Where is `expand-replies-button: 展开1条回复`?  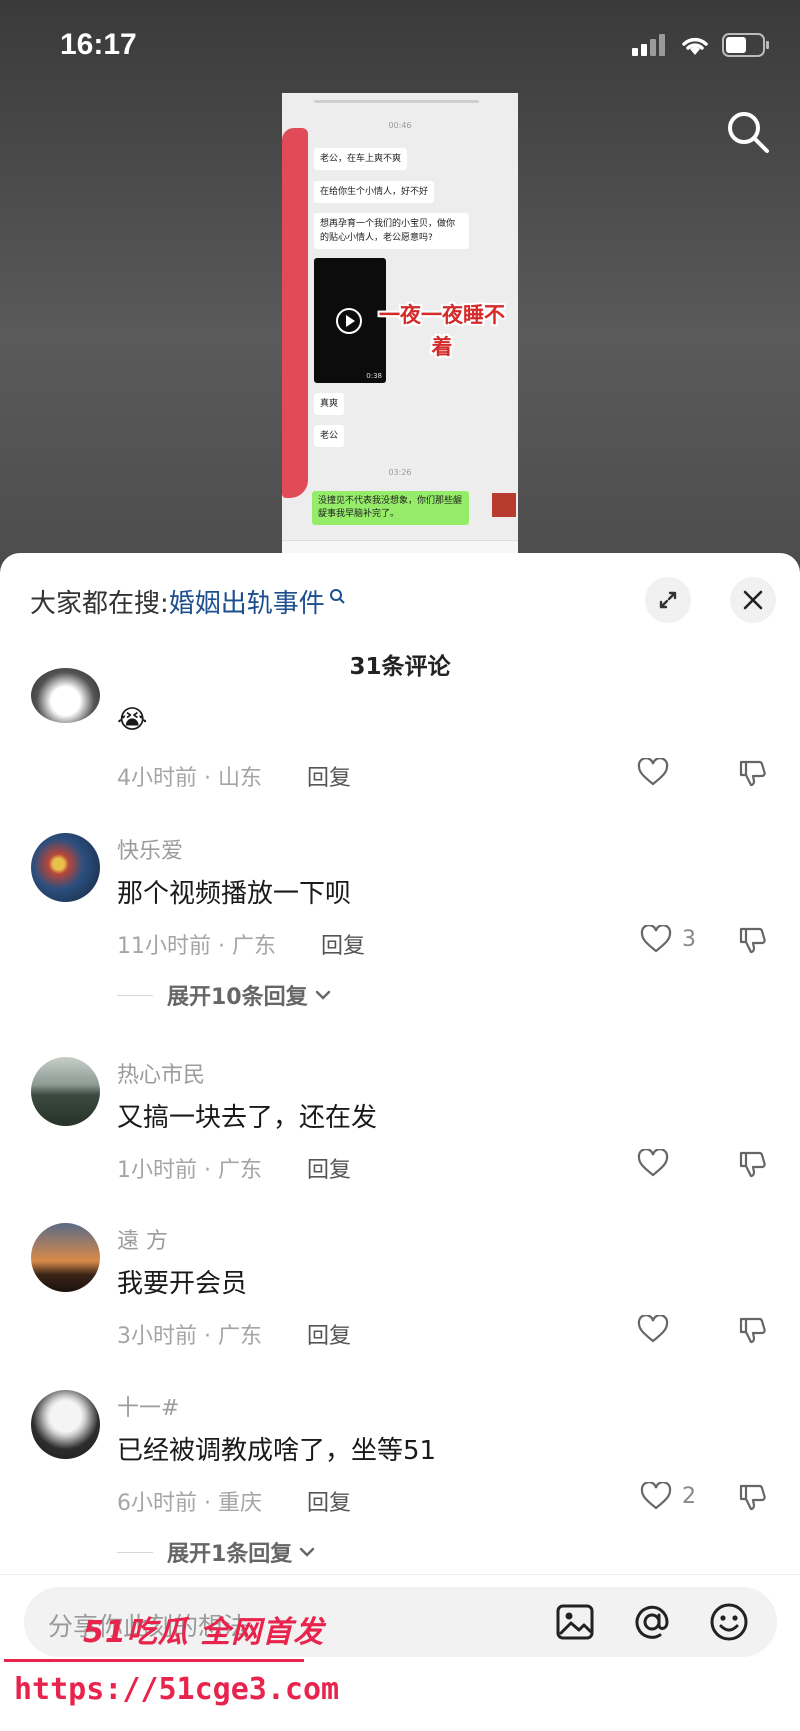 expand-replies-button: 展开1条回复 is located at coordinates (216, 1552).